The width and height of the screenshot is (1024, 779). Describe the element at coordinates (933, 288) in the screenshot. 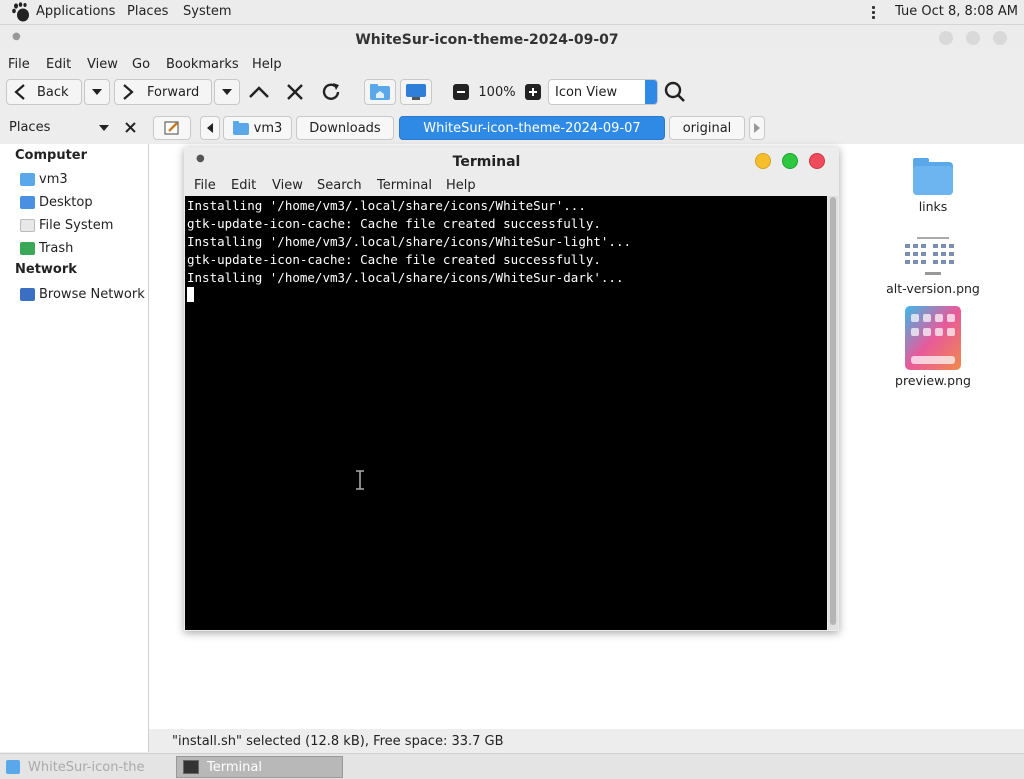

I see `file-name: alt-version.png` at that location.